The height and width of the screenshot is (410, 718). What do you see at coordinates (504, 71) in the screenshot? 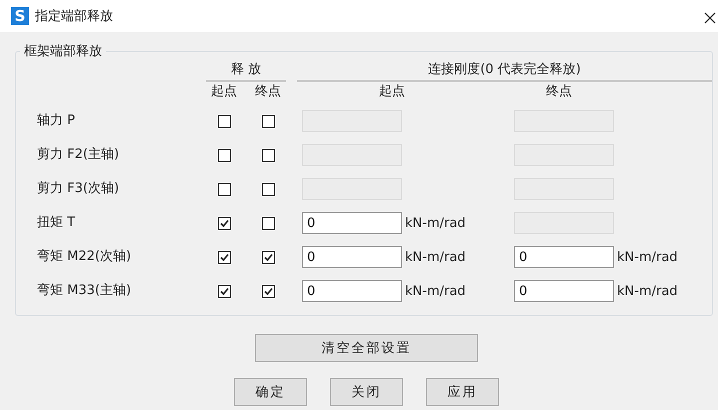
I see `column-header: 连接刚度(0 代表完全释放)` at bounding box center [504, 71].